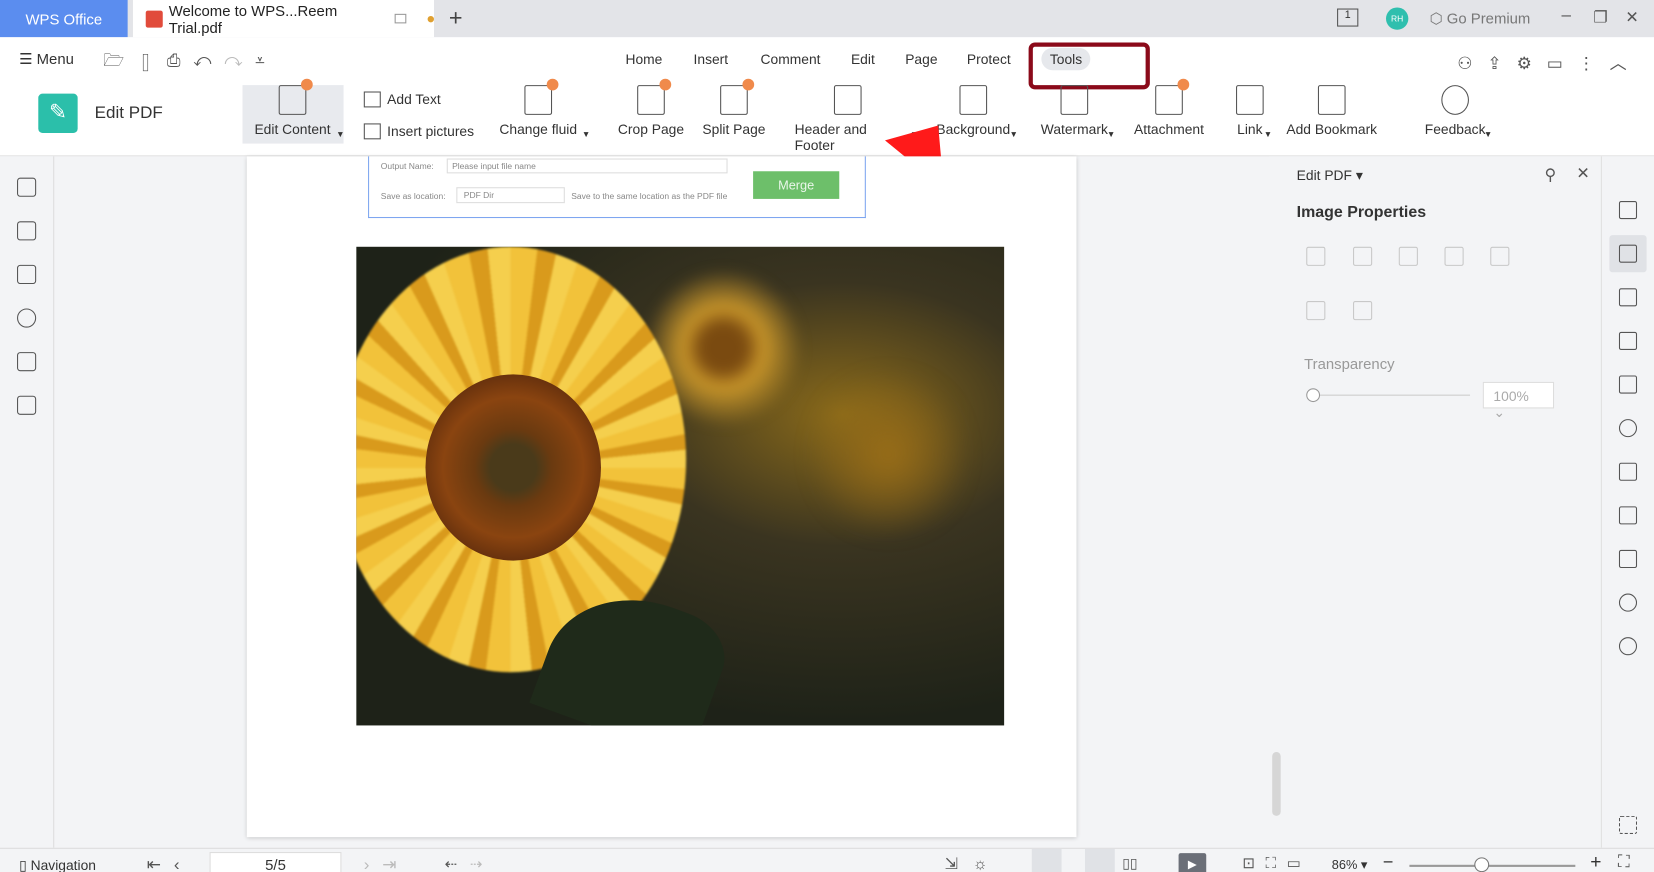 This screenshot has height=872, width=1654. What do you see at coordinates (1330, 175) in the screenshot?
I see `panel-header-dropdown: Edit PDF ▾` at bounding box center [1330, 175].